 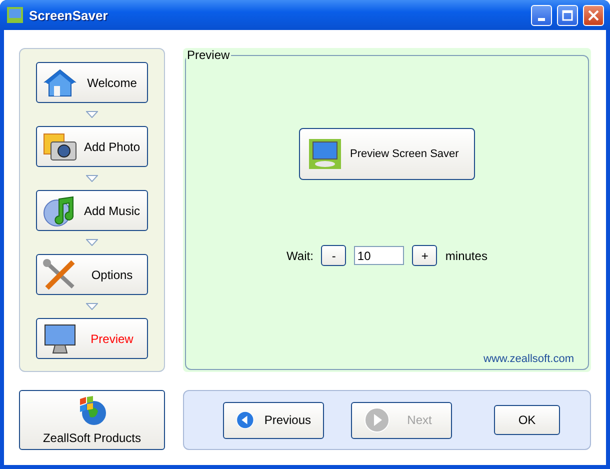 What do you see at coordinates (92, 146) in the screenshot?
I see `step-button: Add Photo` at bounding box center [92, 146].